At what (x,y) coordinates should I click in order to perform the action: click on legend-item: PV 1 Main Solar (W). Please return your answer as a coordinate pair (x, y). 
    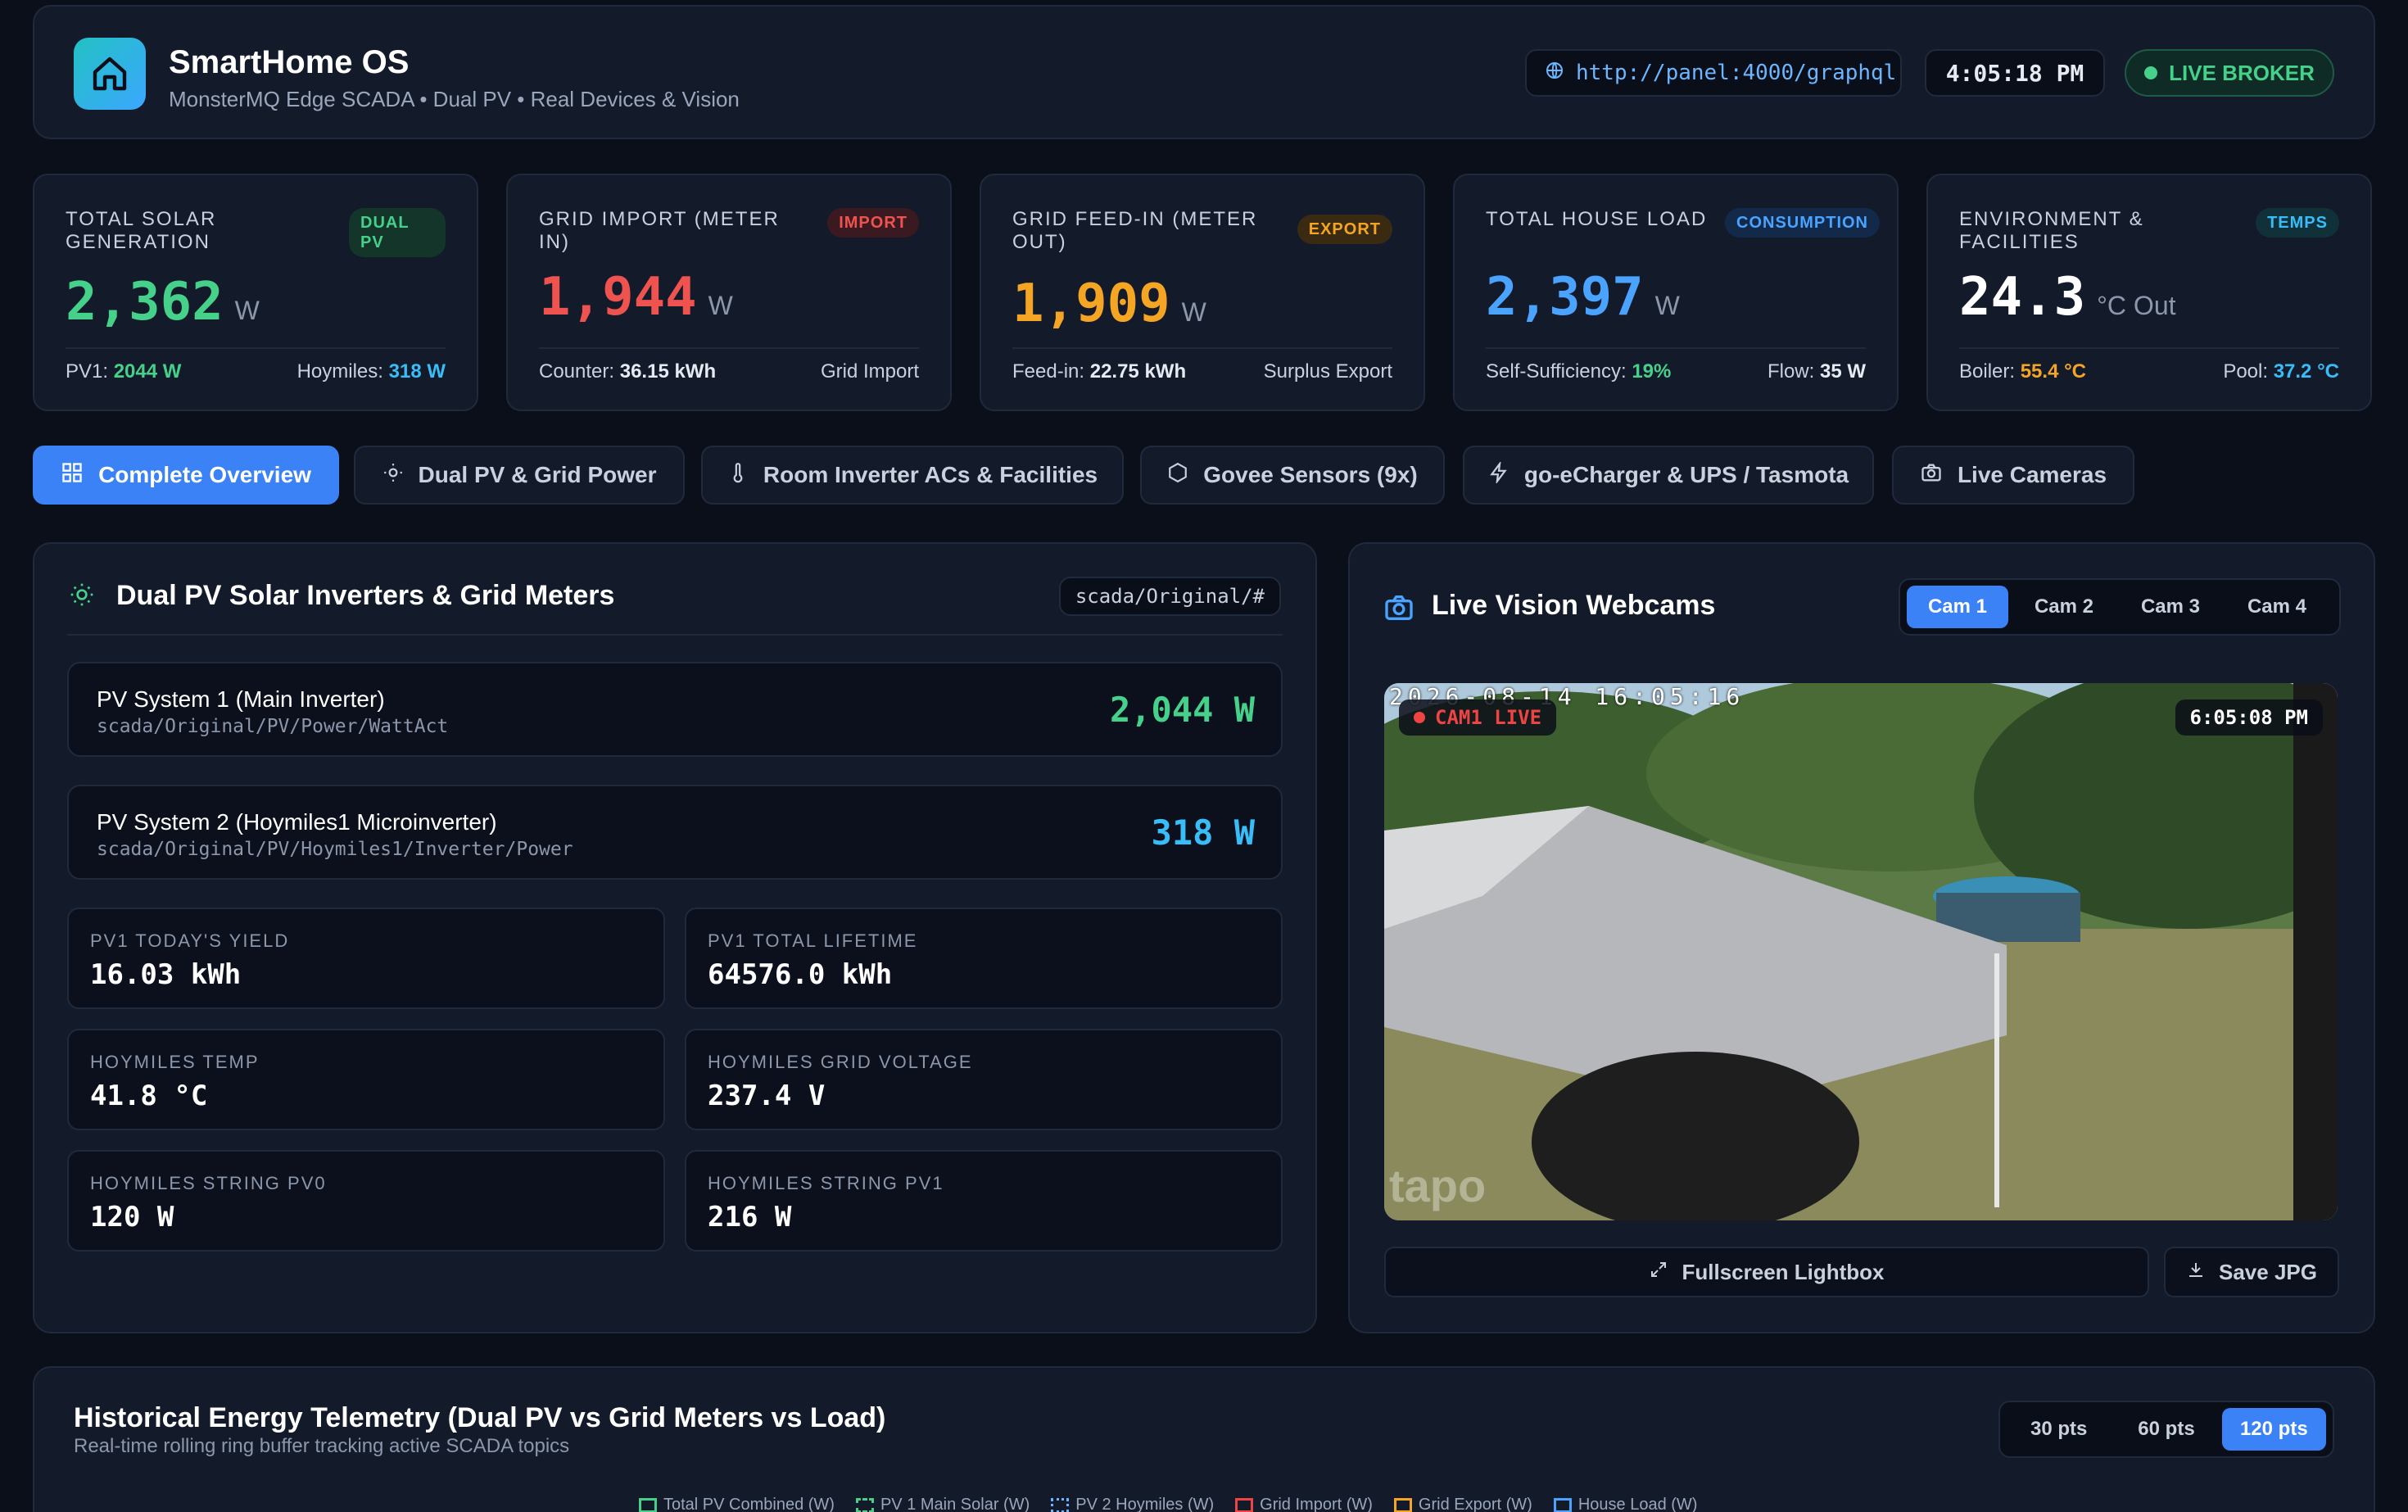
    Looking at the image, I should click on (942, 1504).